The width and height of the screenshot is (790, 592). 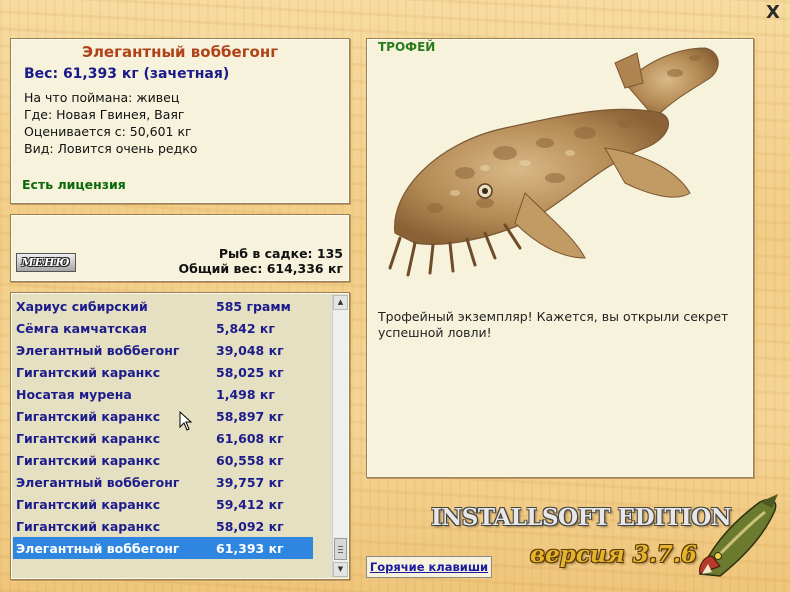 I want to click on mouse-pointer-icon, so click(x=186, y=421).